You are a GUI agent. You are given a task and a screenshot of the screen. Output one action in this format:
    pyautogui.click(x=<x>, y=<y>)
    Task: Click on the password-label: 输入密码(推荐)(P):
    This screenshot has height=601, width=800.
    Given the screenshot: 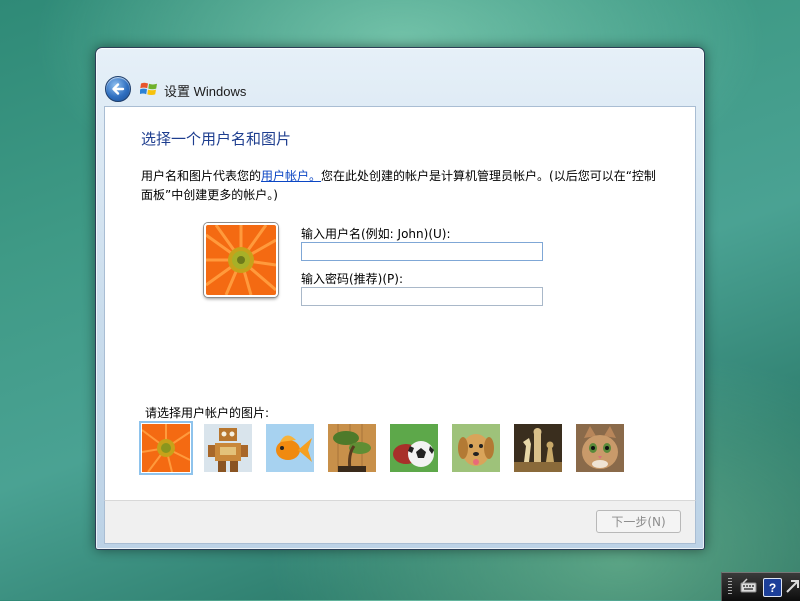 What is the action you would take?
    pyautogui.click(x=352, y=279)
    